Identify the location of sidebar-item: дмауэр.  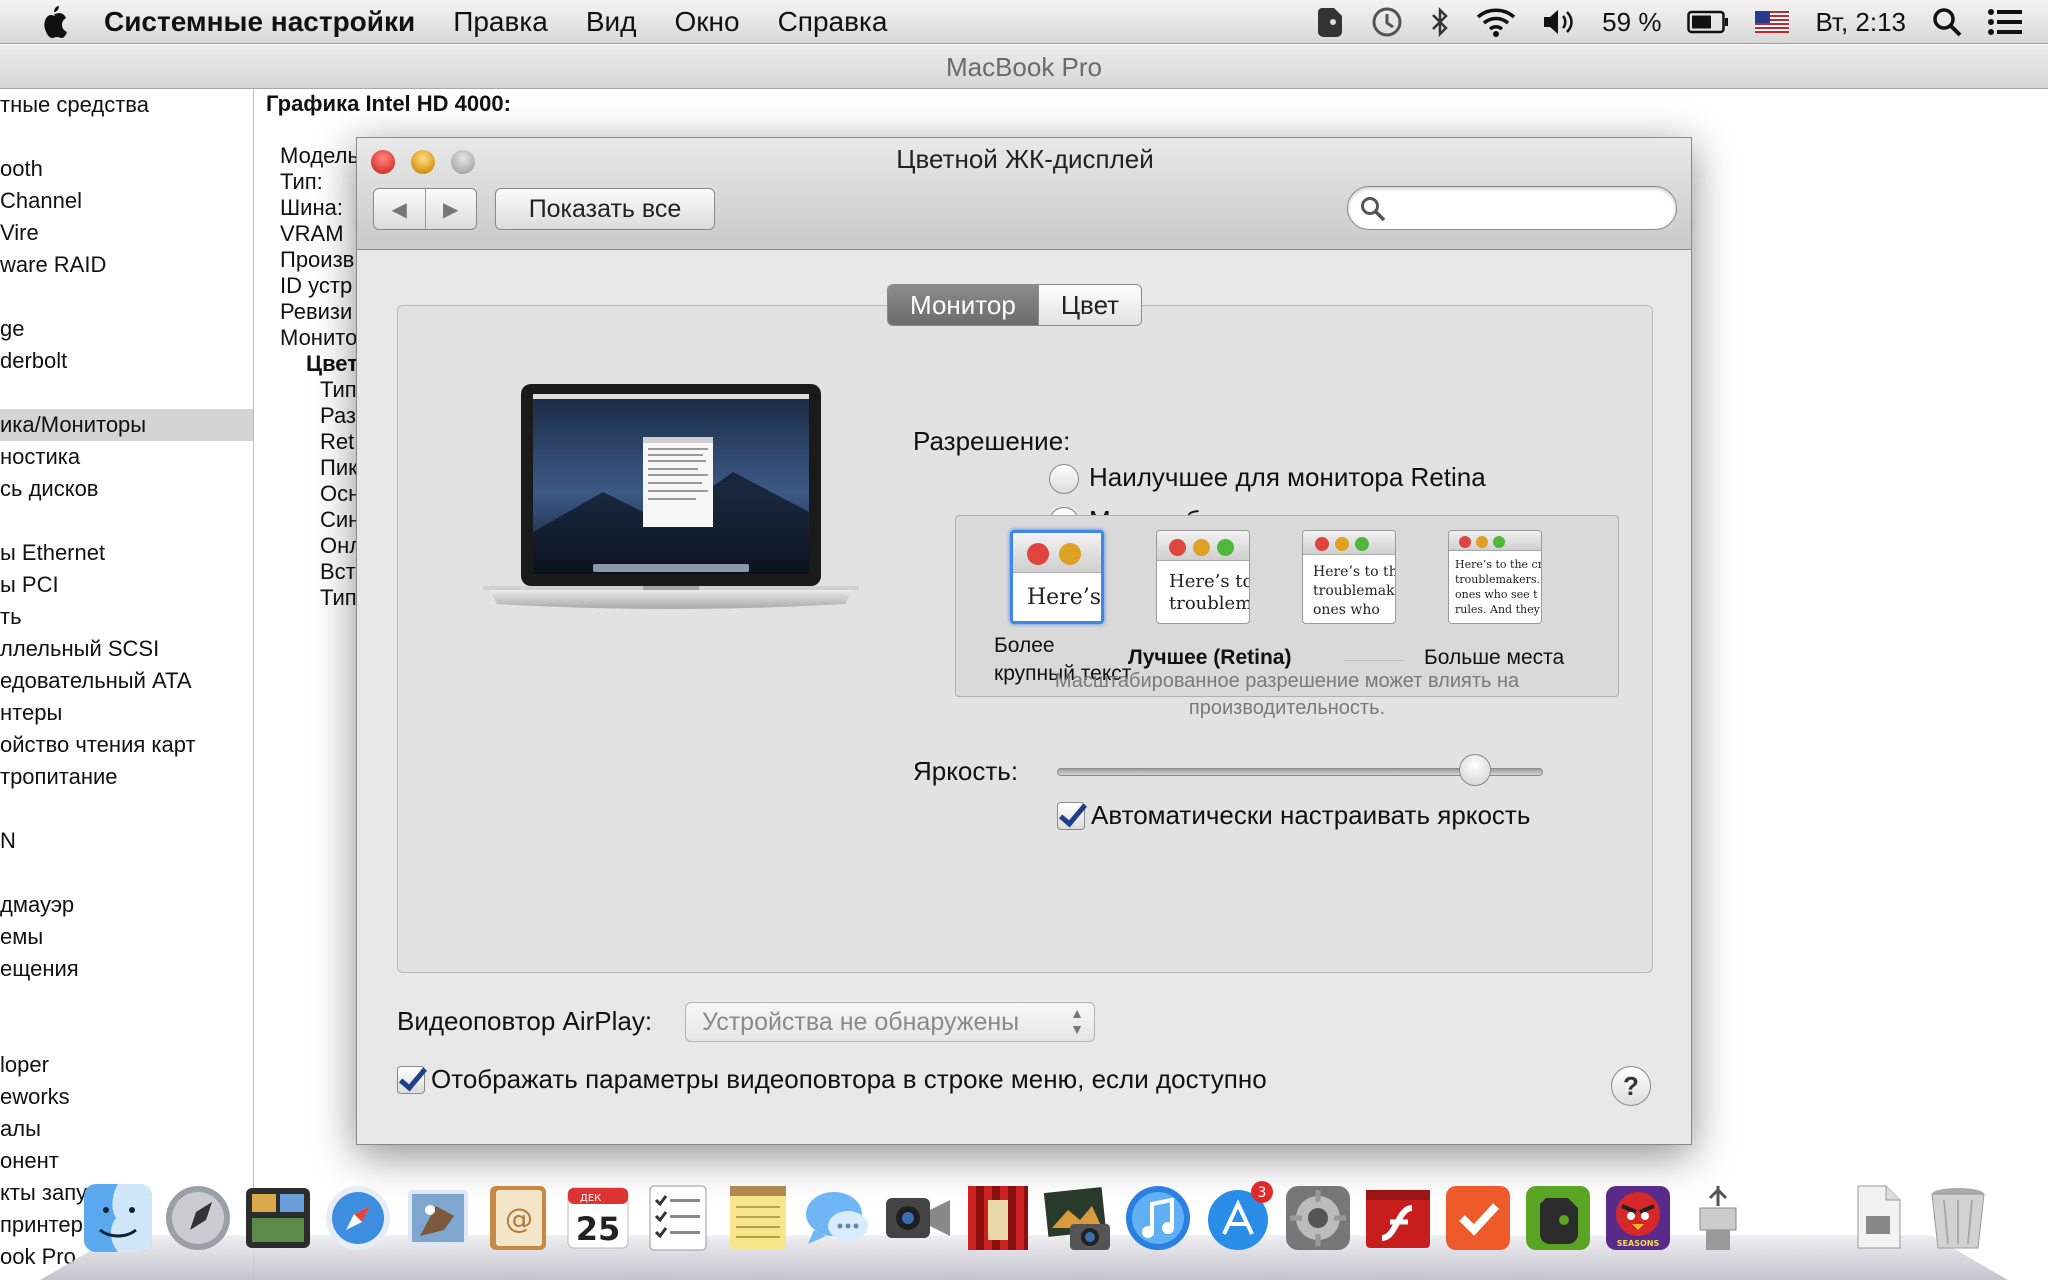
(126, 905).